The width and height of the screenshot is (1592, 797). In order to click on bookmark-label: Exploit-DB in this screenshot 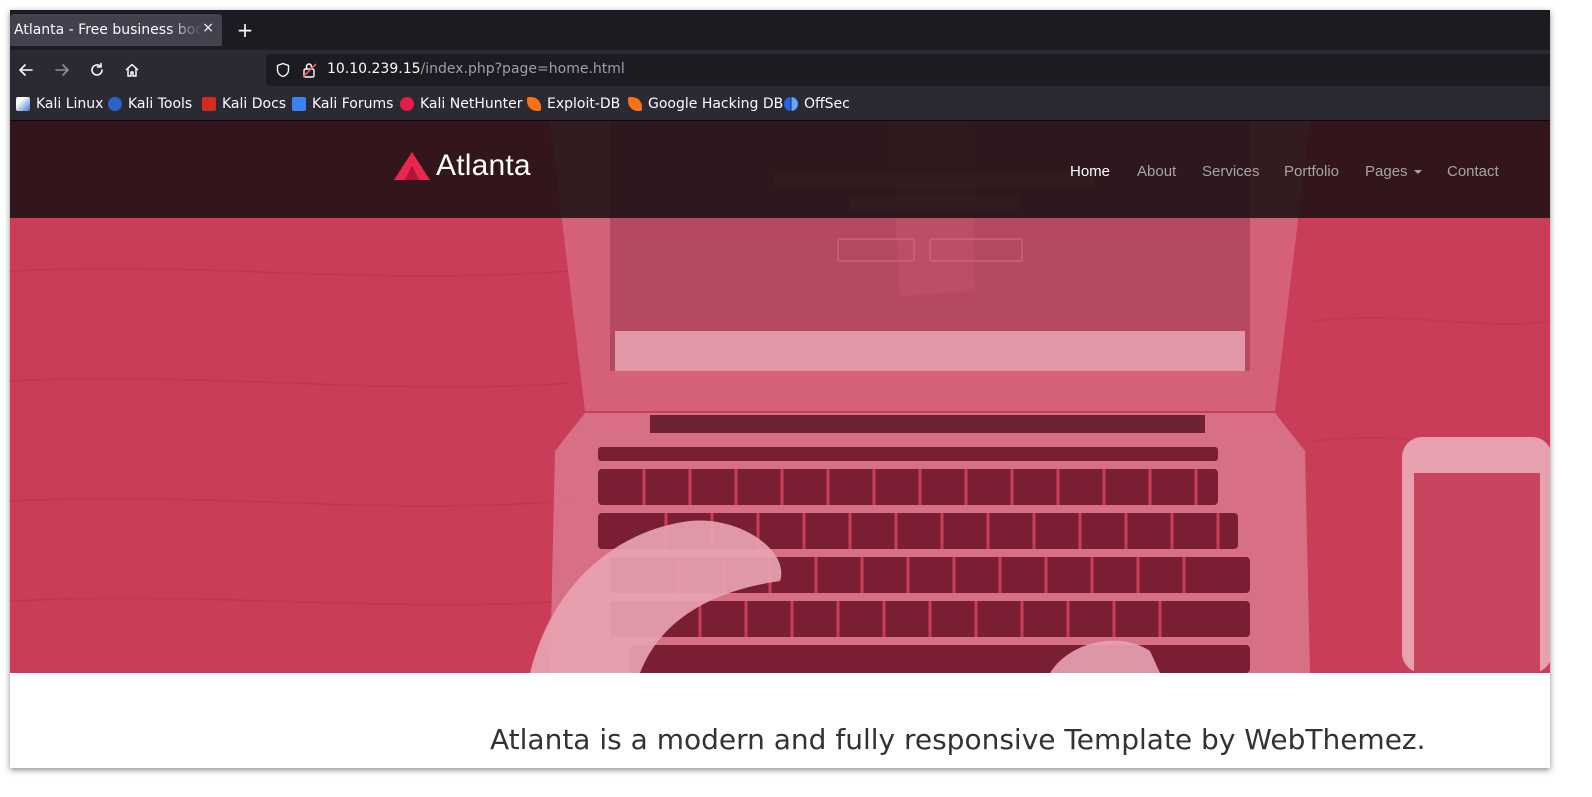, I will do `click(584, 104)`.